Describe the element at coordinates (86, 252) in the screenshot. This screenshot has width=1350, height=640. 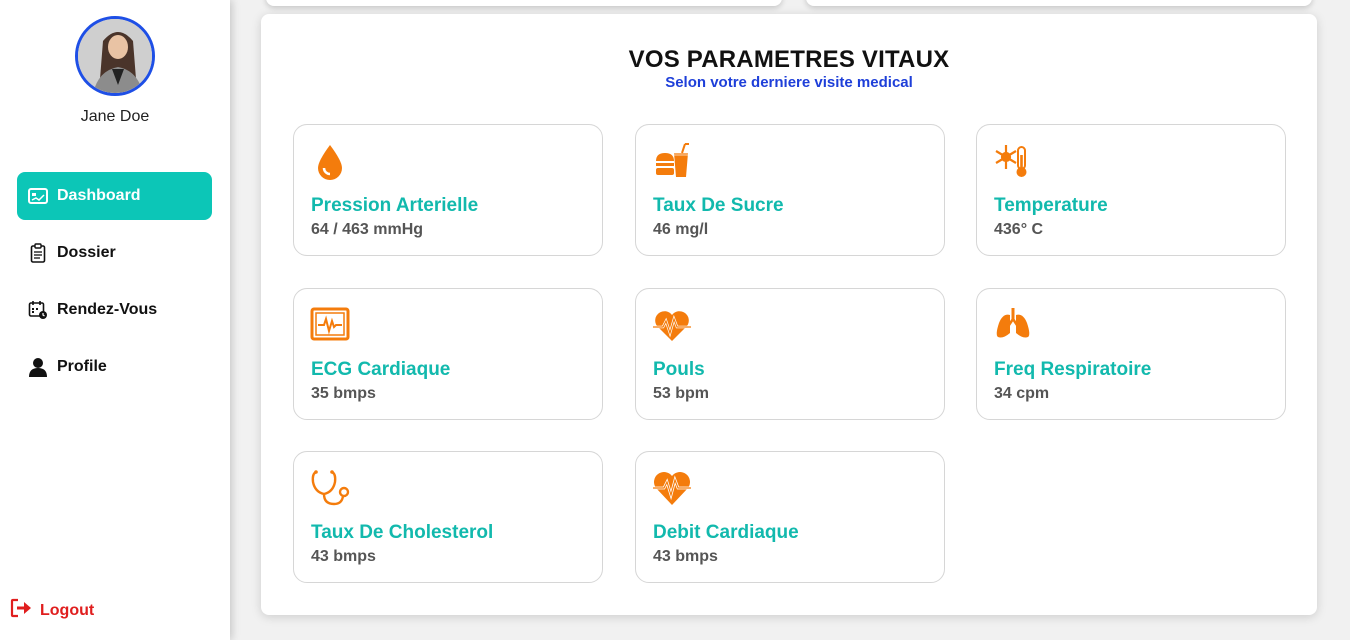
I see `nav-label: Dossier` at that location.